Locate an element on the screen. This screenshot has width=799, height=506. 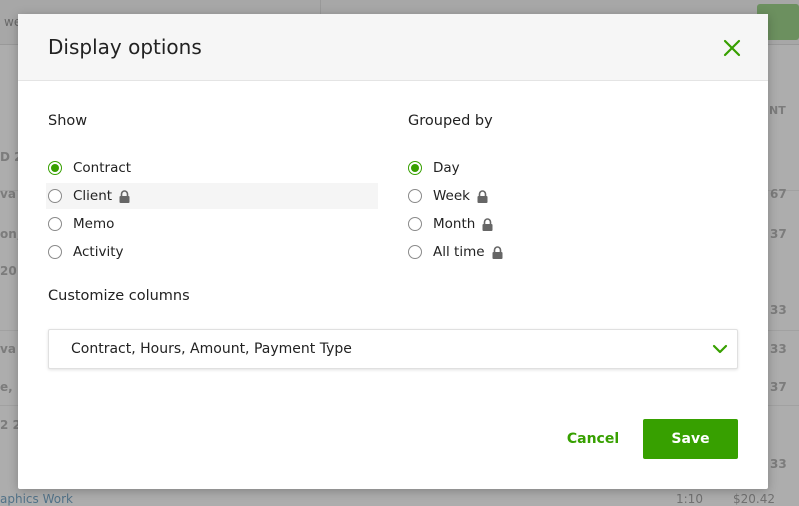
radio-label: All time is located at coordinates (459, 252).